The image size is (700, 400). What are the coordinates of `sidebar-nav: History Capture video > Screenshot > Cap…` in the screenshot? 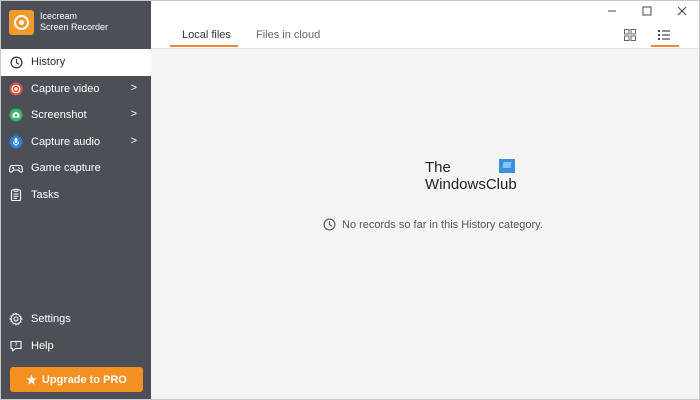 It's located at (76, 128).